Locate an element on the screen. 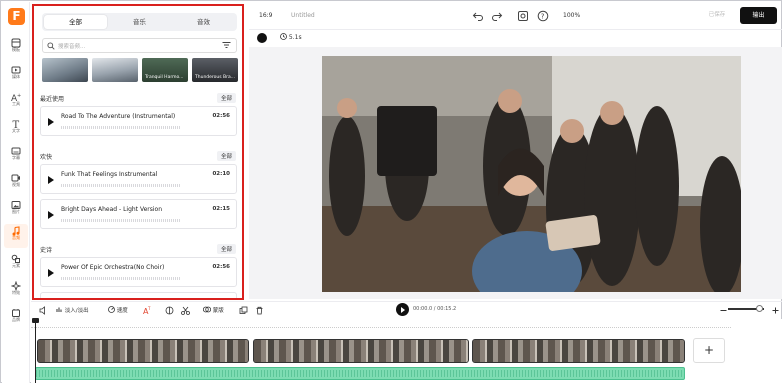 The height and width of the screenshot is (383, 782). duplicate-icon is located at coordinates (243, 310).